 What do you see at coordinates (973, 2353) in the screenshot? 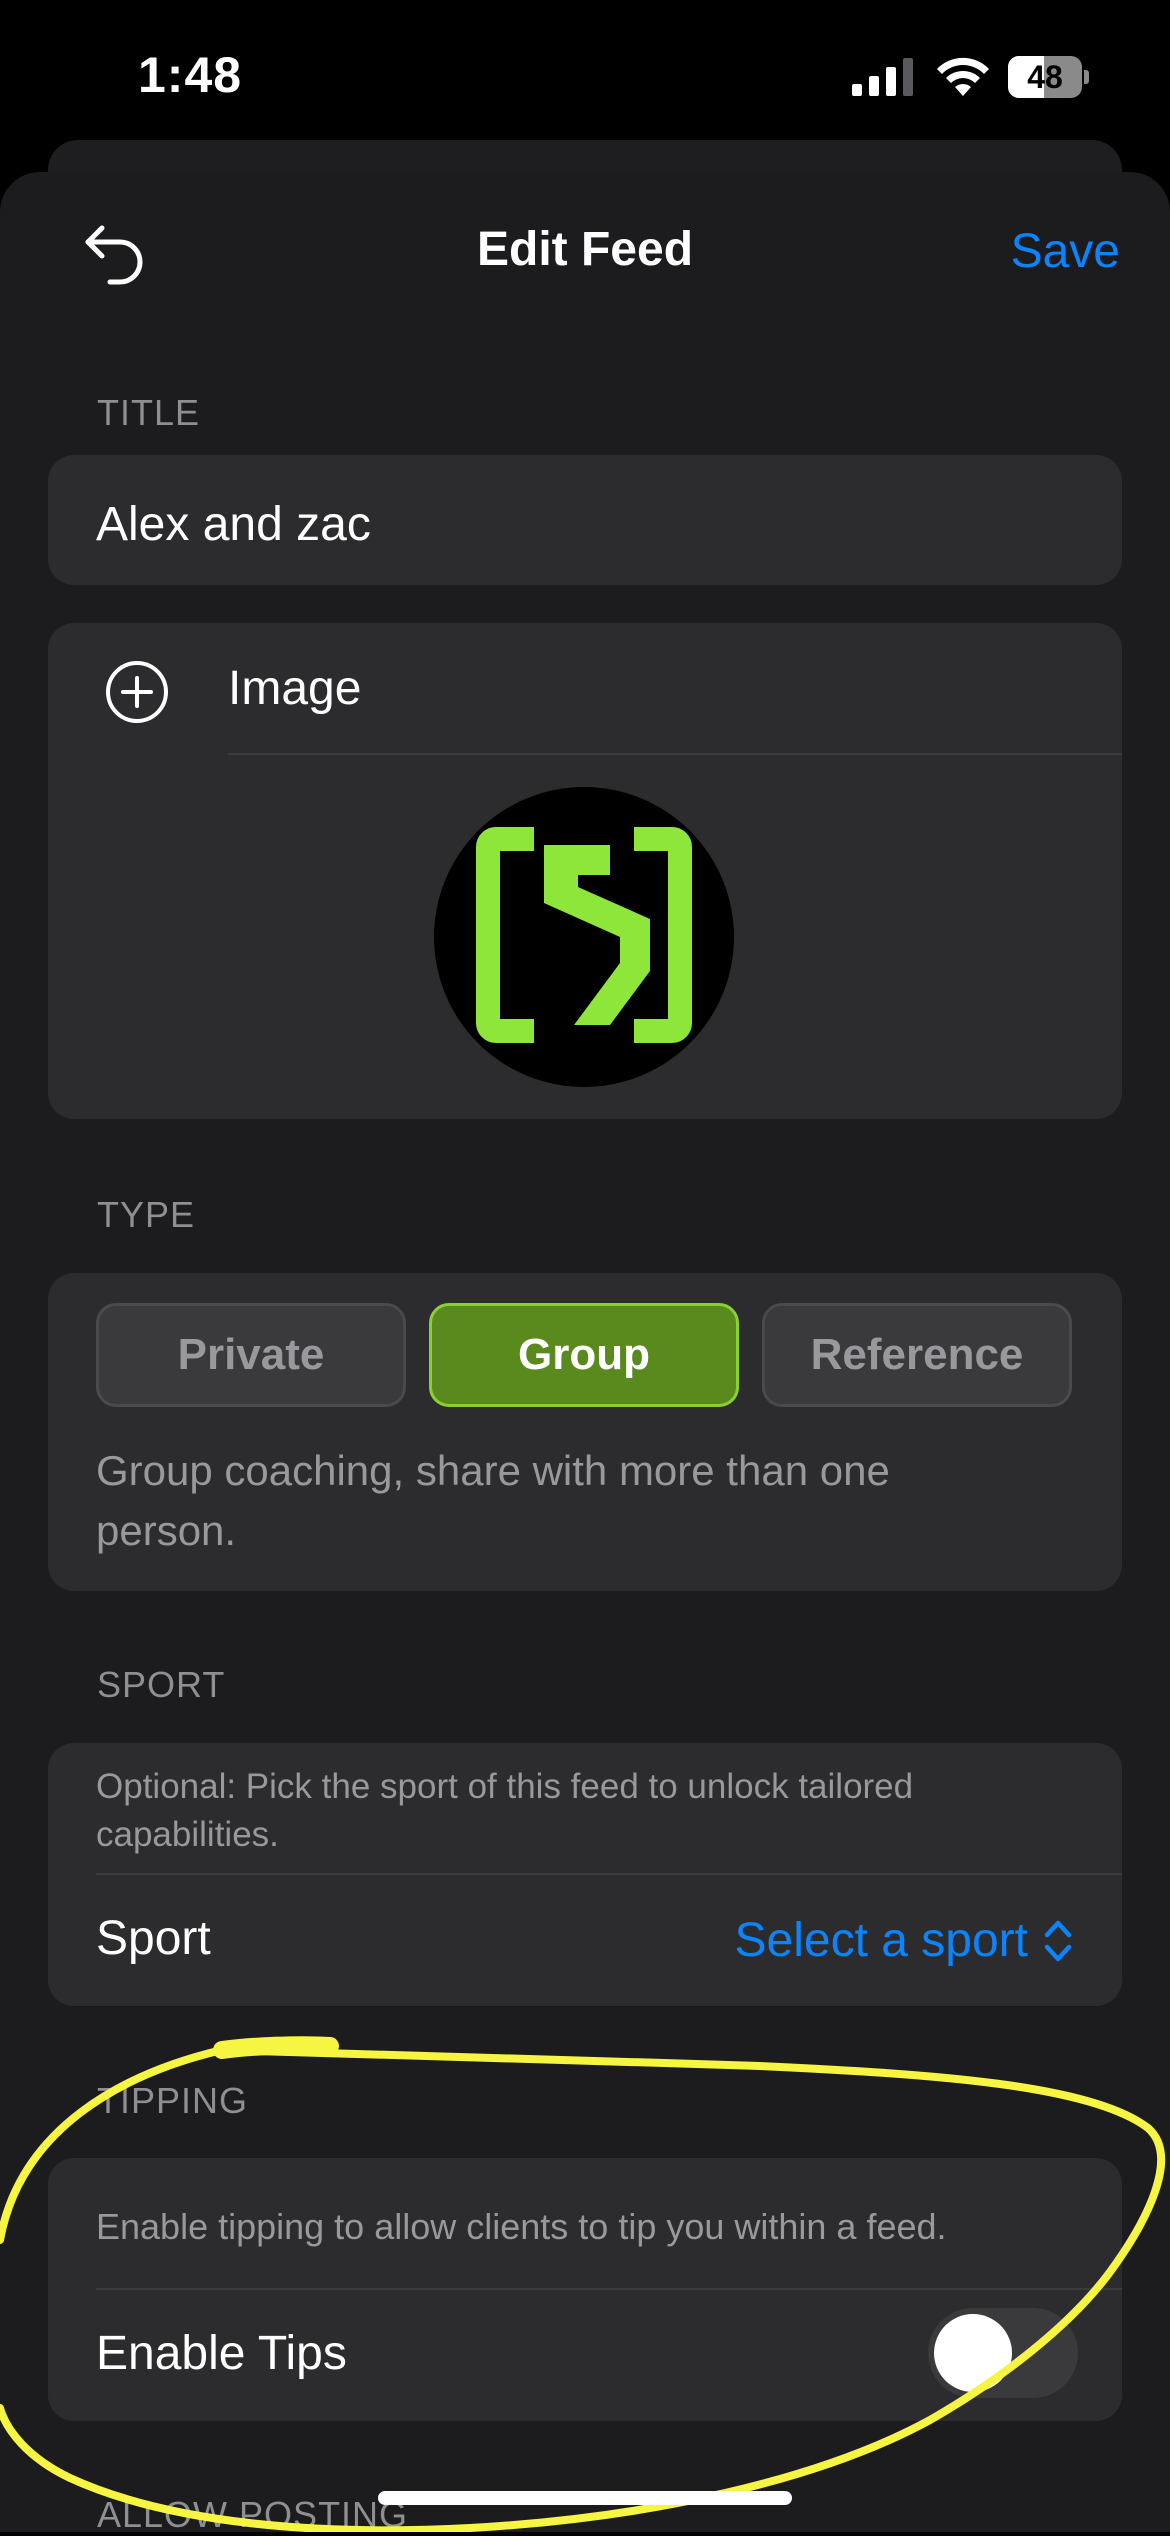
I see `toggle-knob` at bounding box center [973, 2353].